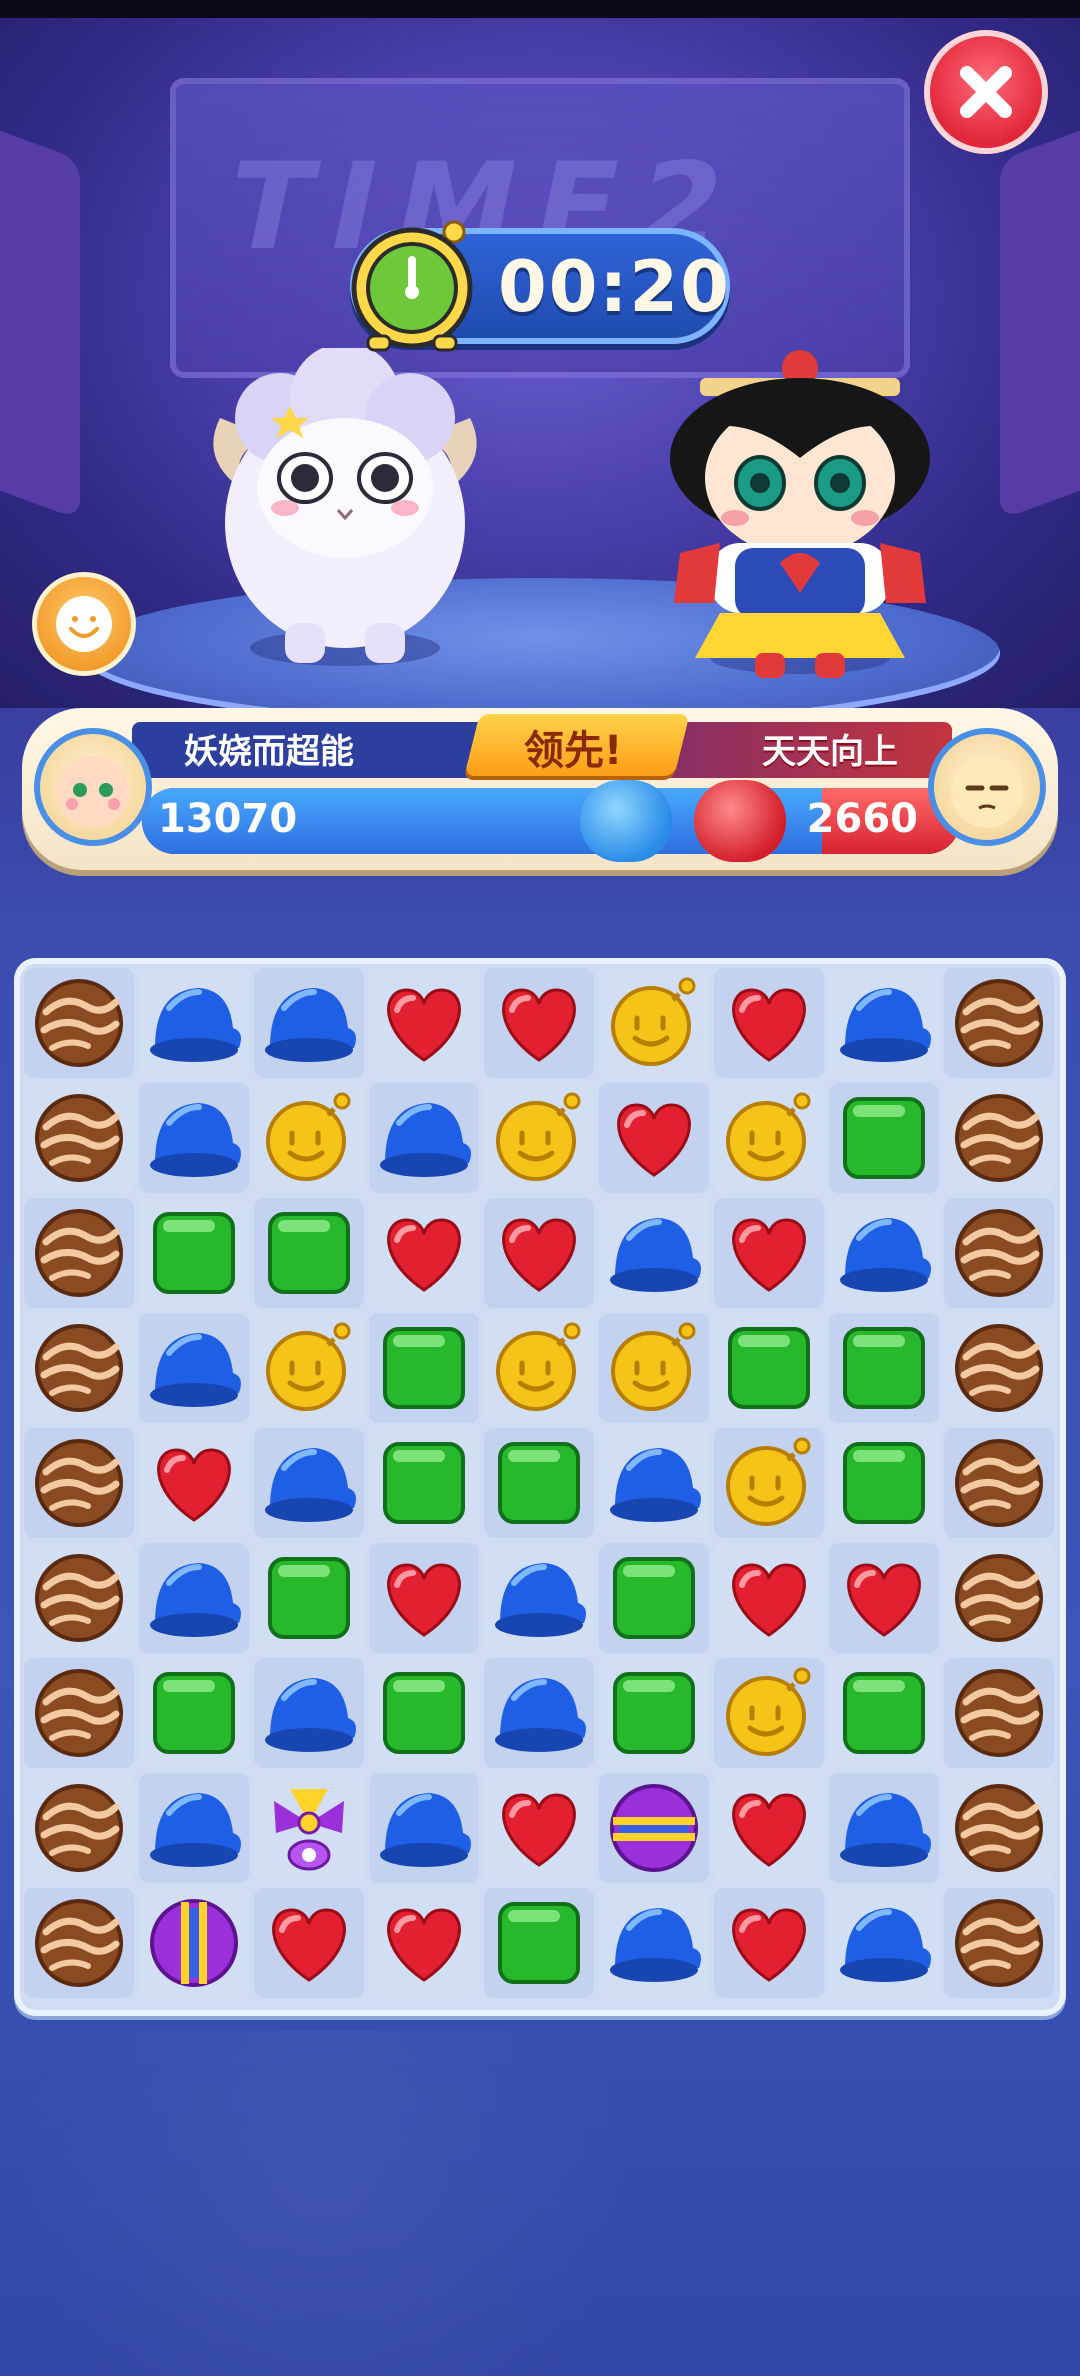 This screenshot has height=2376, width=1080. I want to click on right-player-avatar, so click(987, 787).